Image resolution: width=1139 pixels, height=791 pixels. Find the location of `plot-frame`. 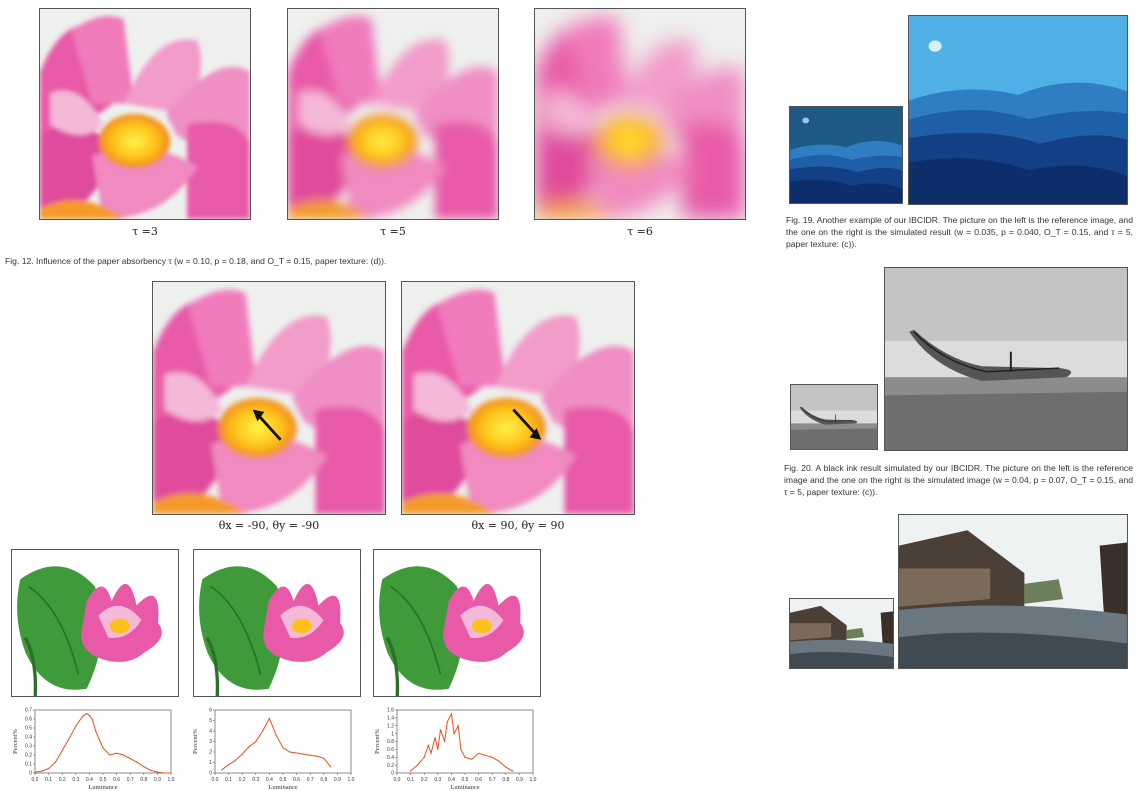

plot-frame is located at coordinates (103, 741).